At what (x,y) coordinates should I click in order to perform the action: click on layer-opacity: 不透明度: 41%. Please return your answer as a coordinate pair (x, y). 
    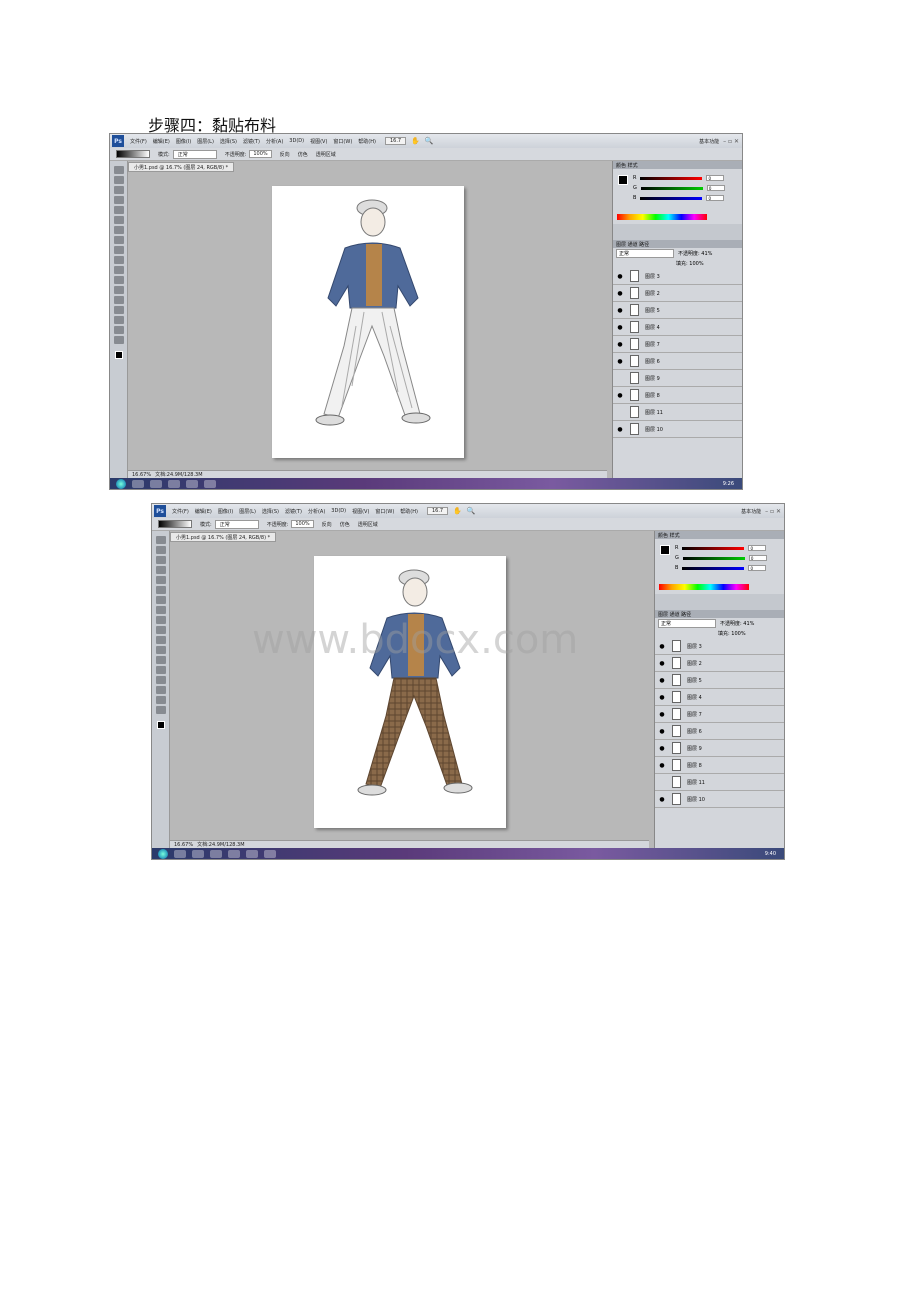
    Looking at the image, I should click on (695, 253).